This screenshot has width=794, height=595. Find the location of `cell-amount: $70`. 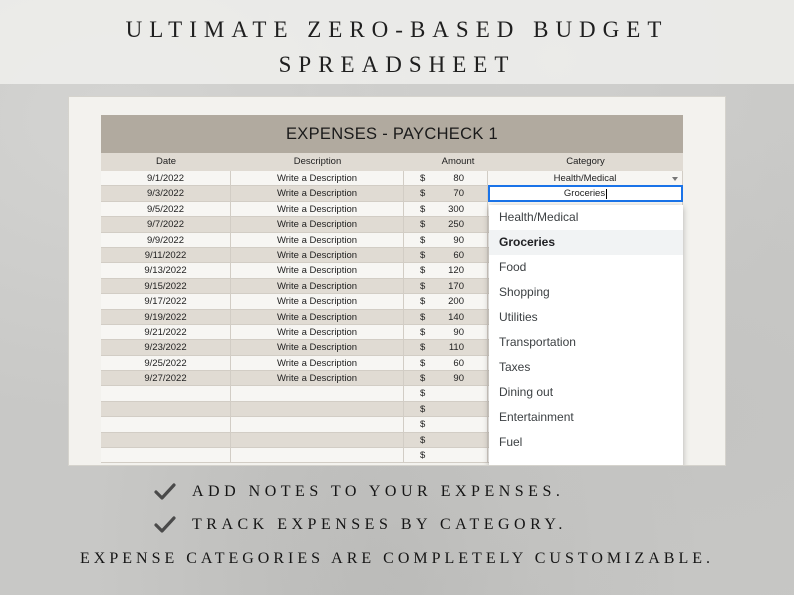

cell-amount: $70 is located at coordinates (446, 193).